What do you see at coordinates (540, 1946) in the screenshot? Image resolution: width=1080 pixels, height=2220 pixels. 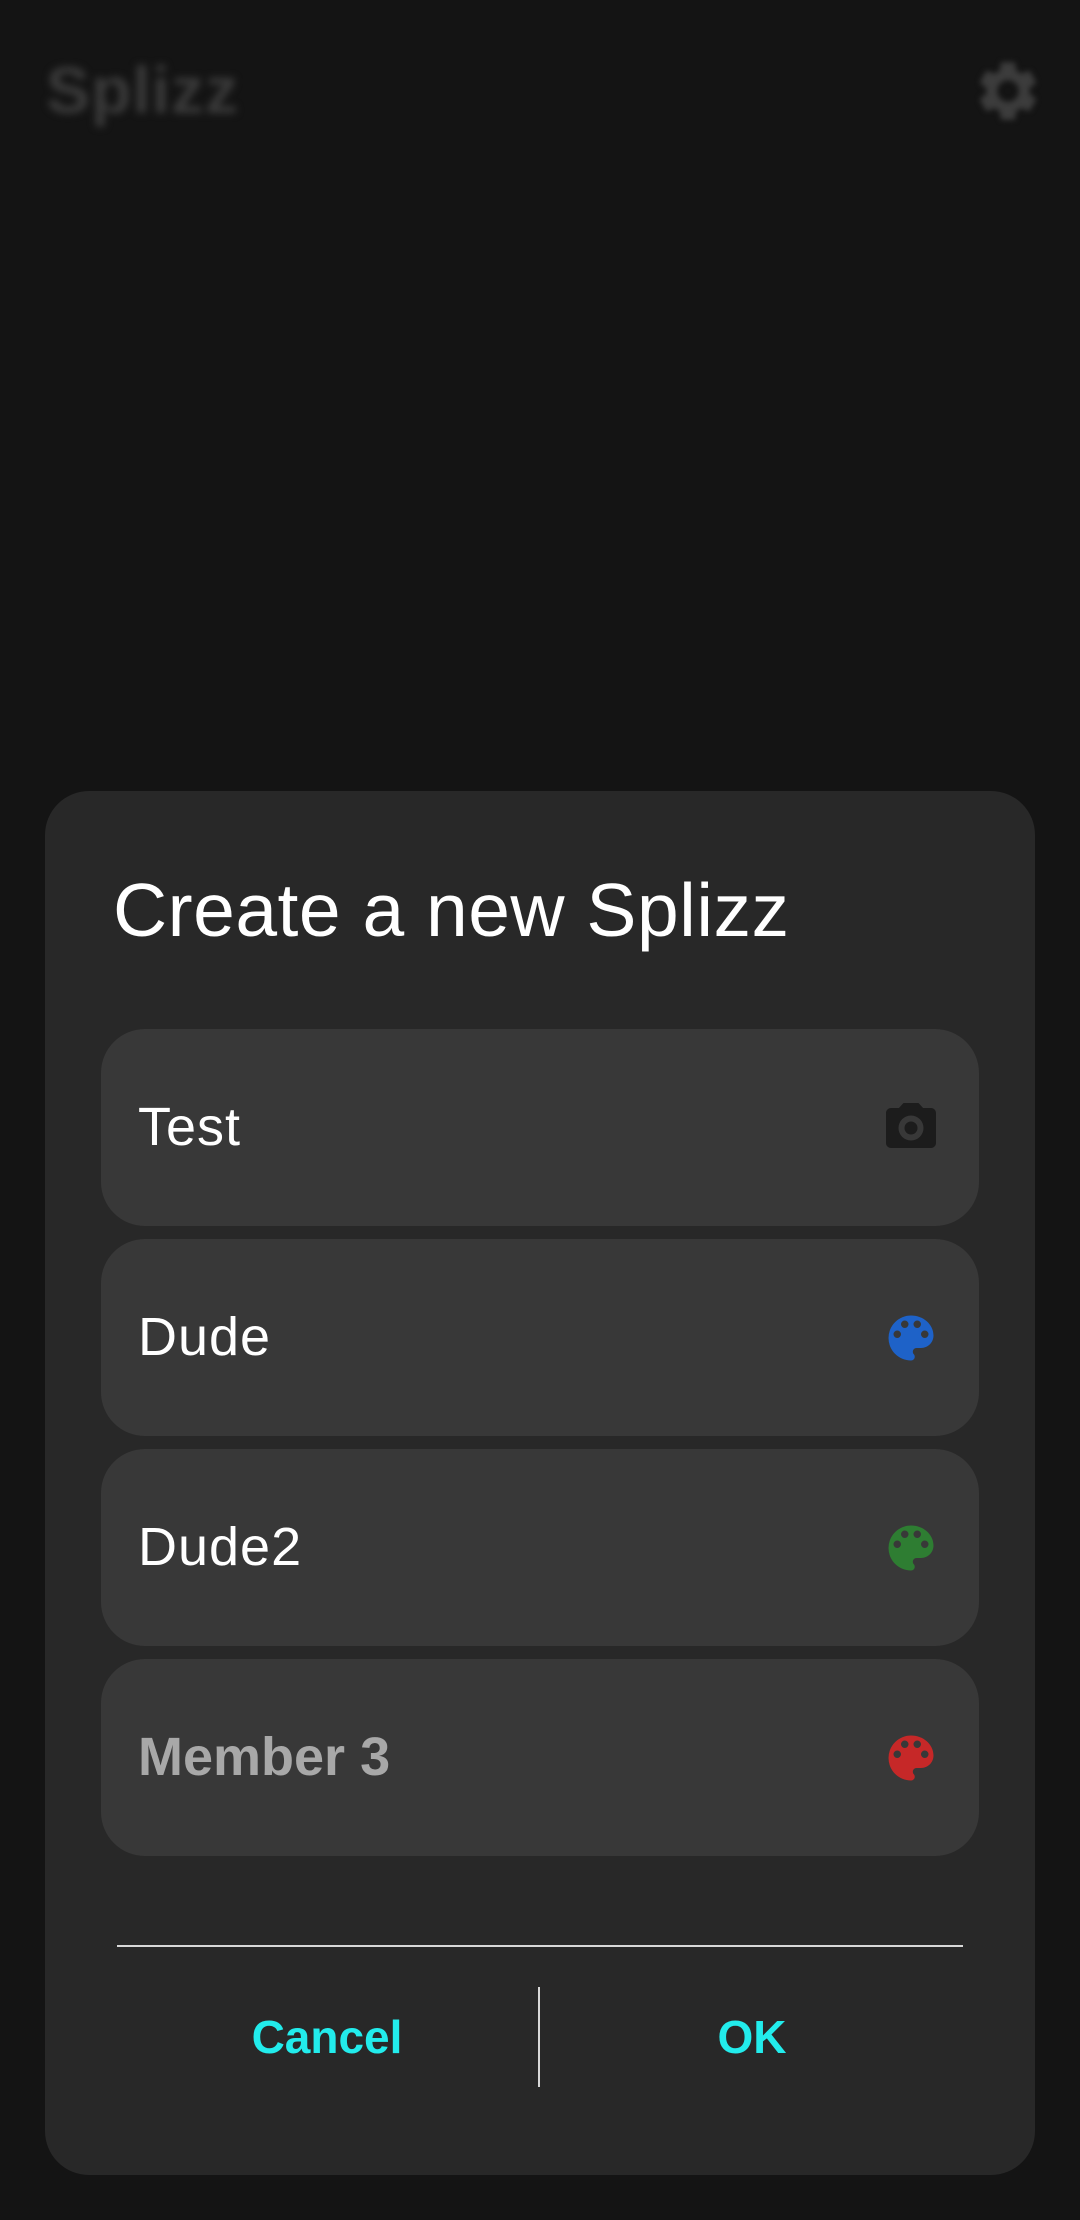 I see `actions-divider` at bounding box center [540, 1946].